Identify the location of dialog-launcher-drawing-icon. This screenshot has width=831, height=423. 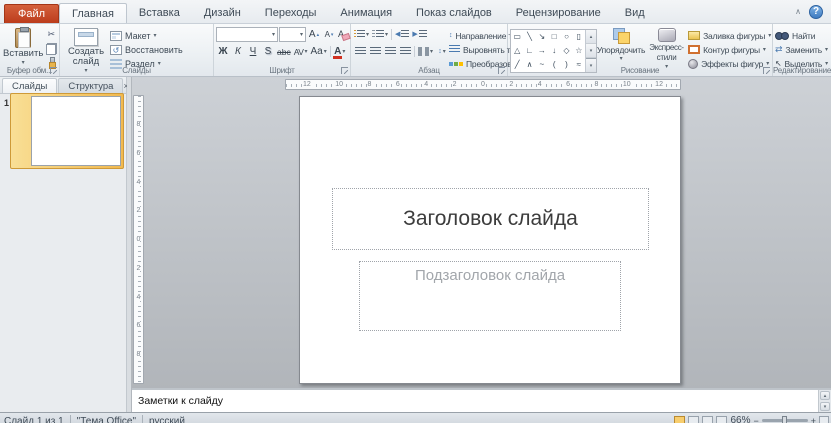
(766, 70).